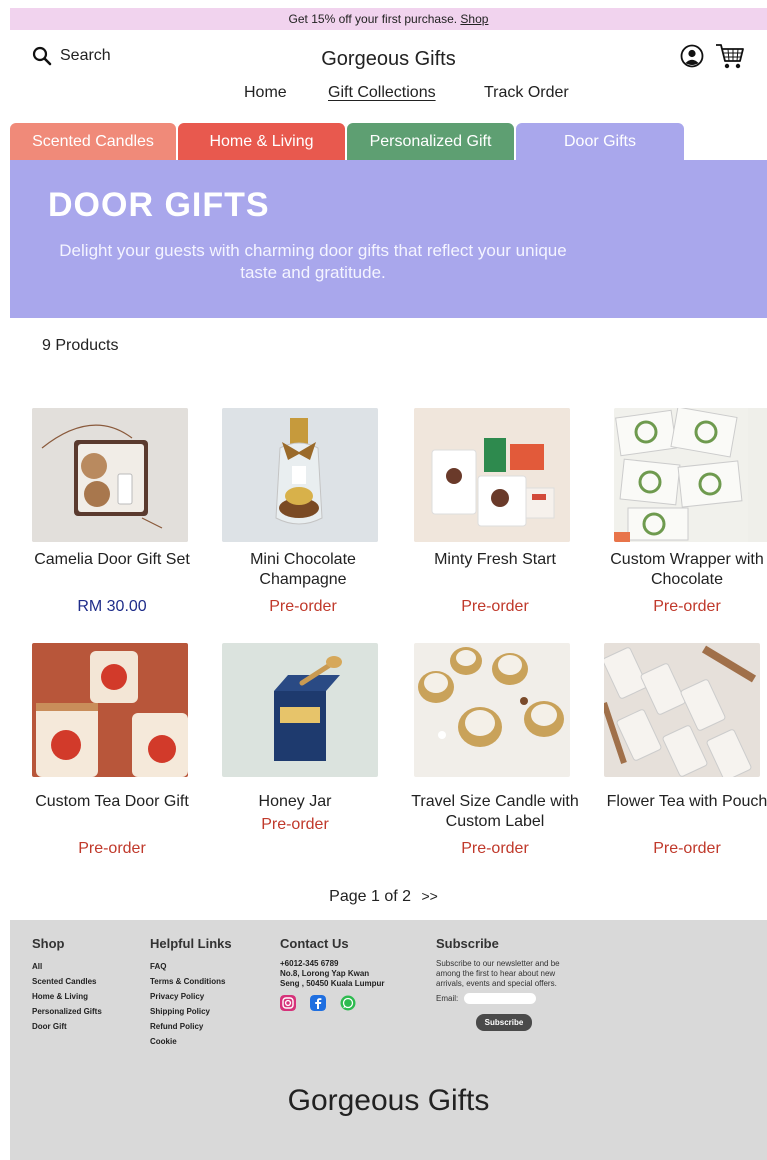 The height and width of the screenshot is (1160, 767). Describe the element at coordinates (447, 998) in the screenshot. I see `email-label: Email:` at that location.